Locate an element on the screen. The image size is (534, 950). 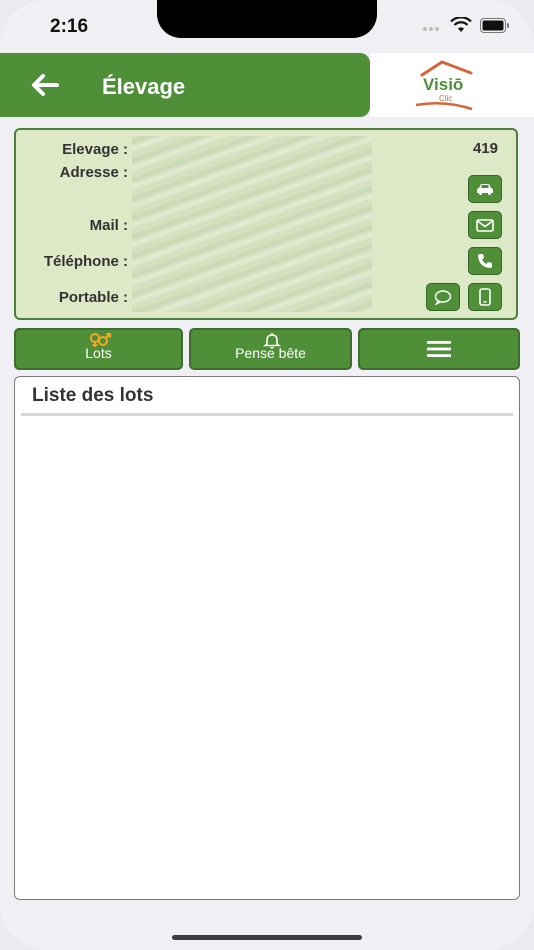
redacted-details is located at coordinates (252, 224).